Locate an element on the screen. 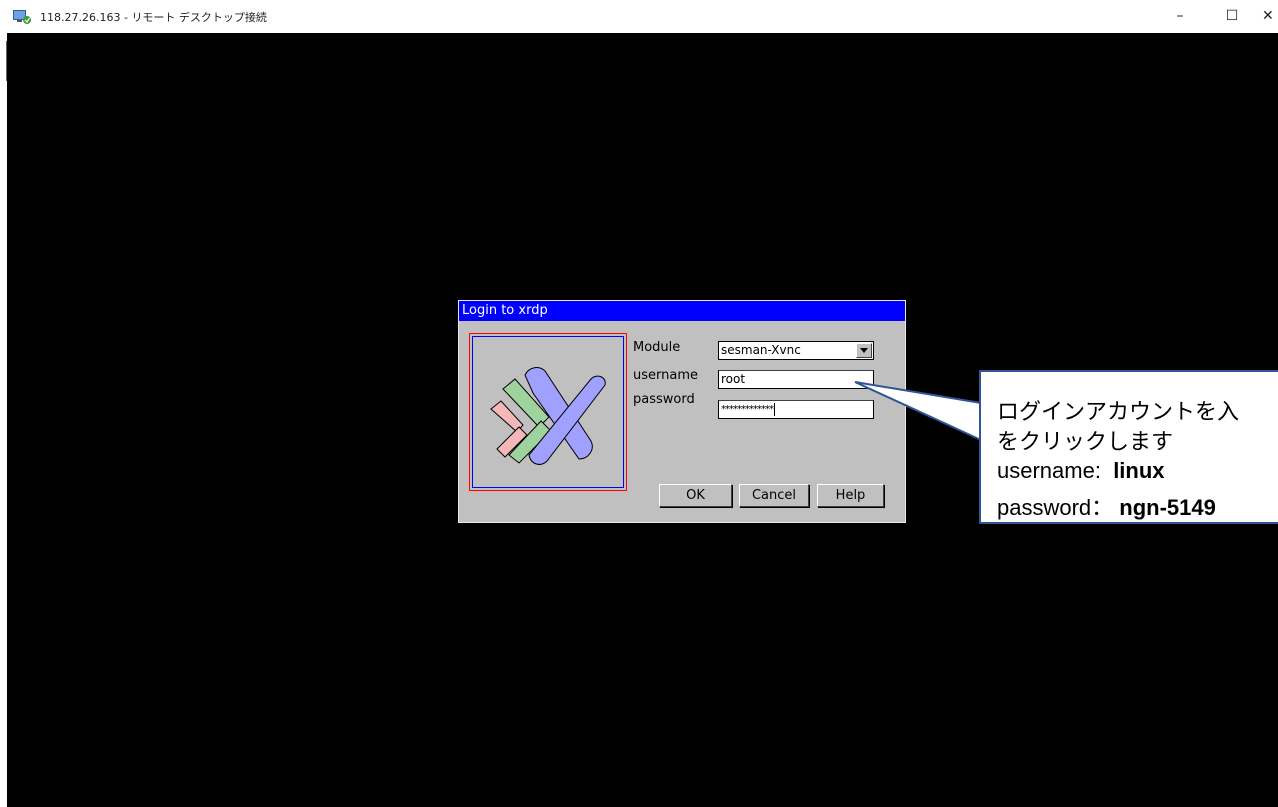  callout-username-value: linux is located at coordinates (1139, 470).